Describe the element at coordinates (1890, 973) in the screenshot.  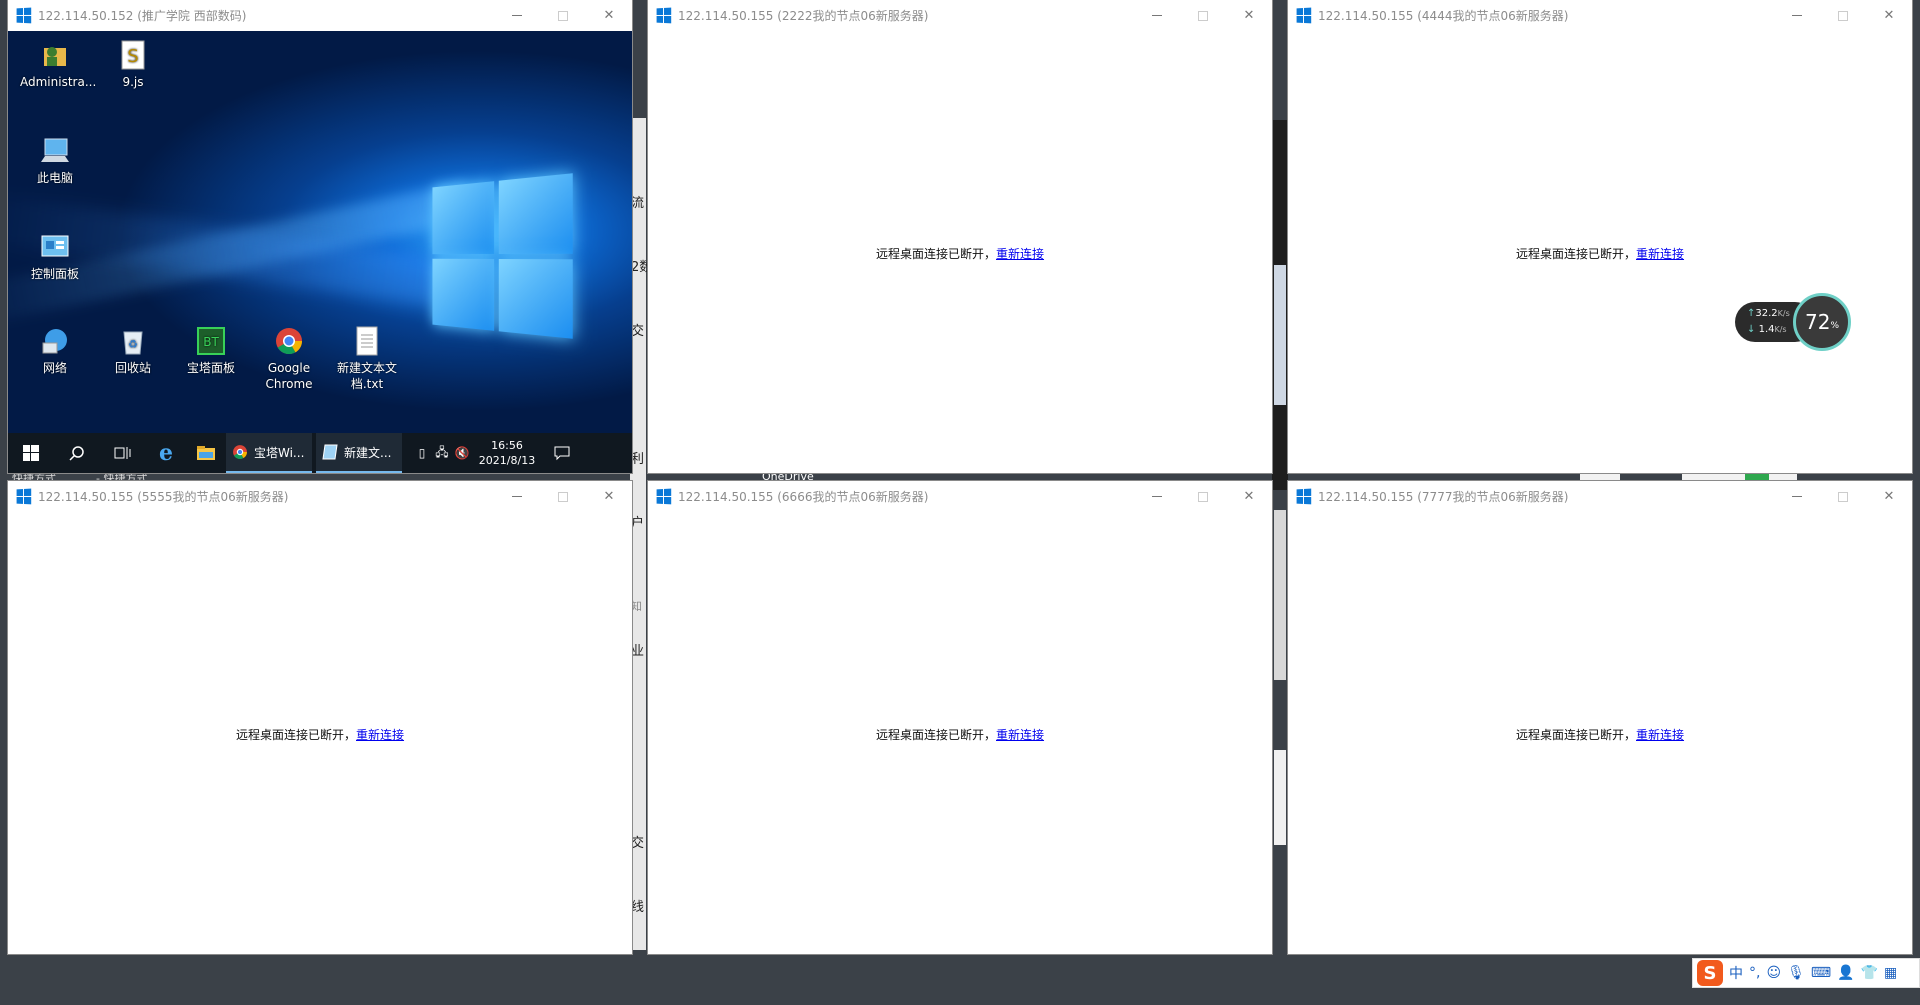
I see `menu-grid-icon: ▦` at that location.